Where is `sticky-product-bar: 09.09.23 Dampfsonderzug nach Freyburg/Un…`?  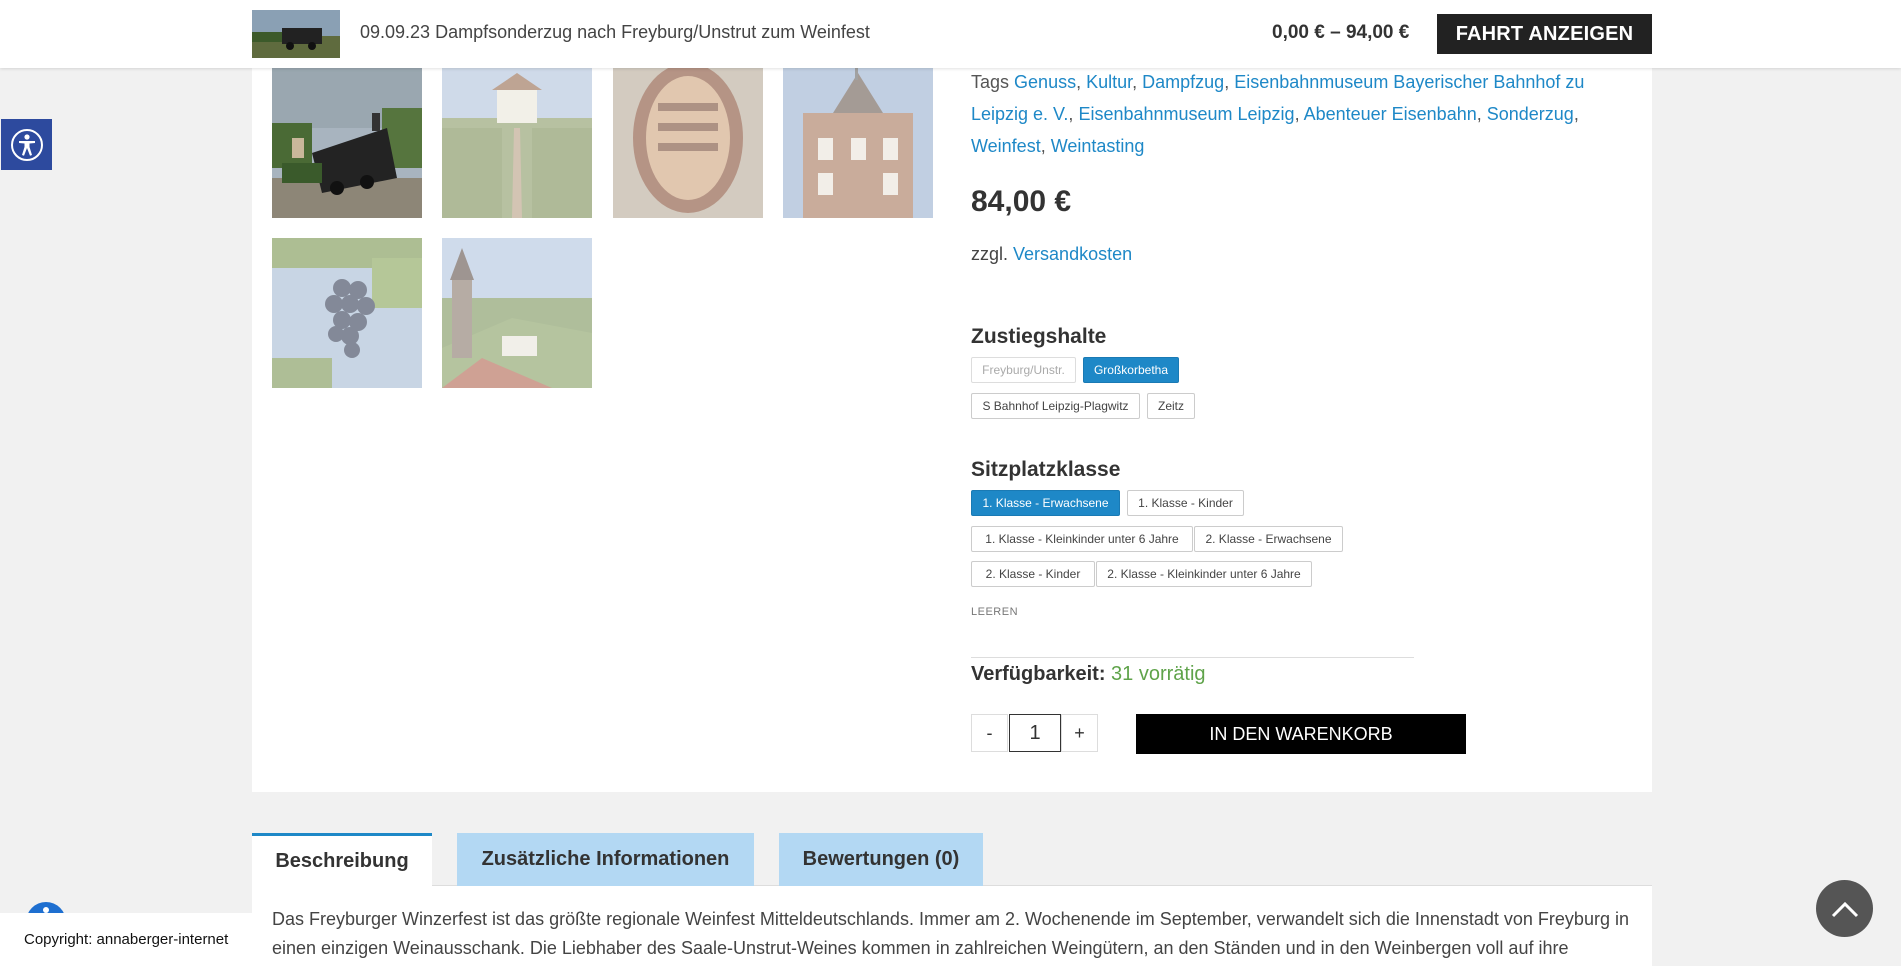 sticky-product-bar: 09.09.23 Dampfsonderzug nach Freyburg/Un… is located at coordinates (950, 34).